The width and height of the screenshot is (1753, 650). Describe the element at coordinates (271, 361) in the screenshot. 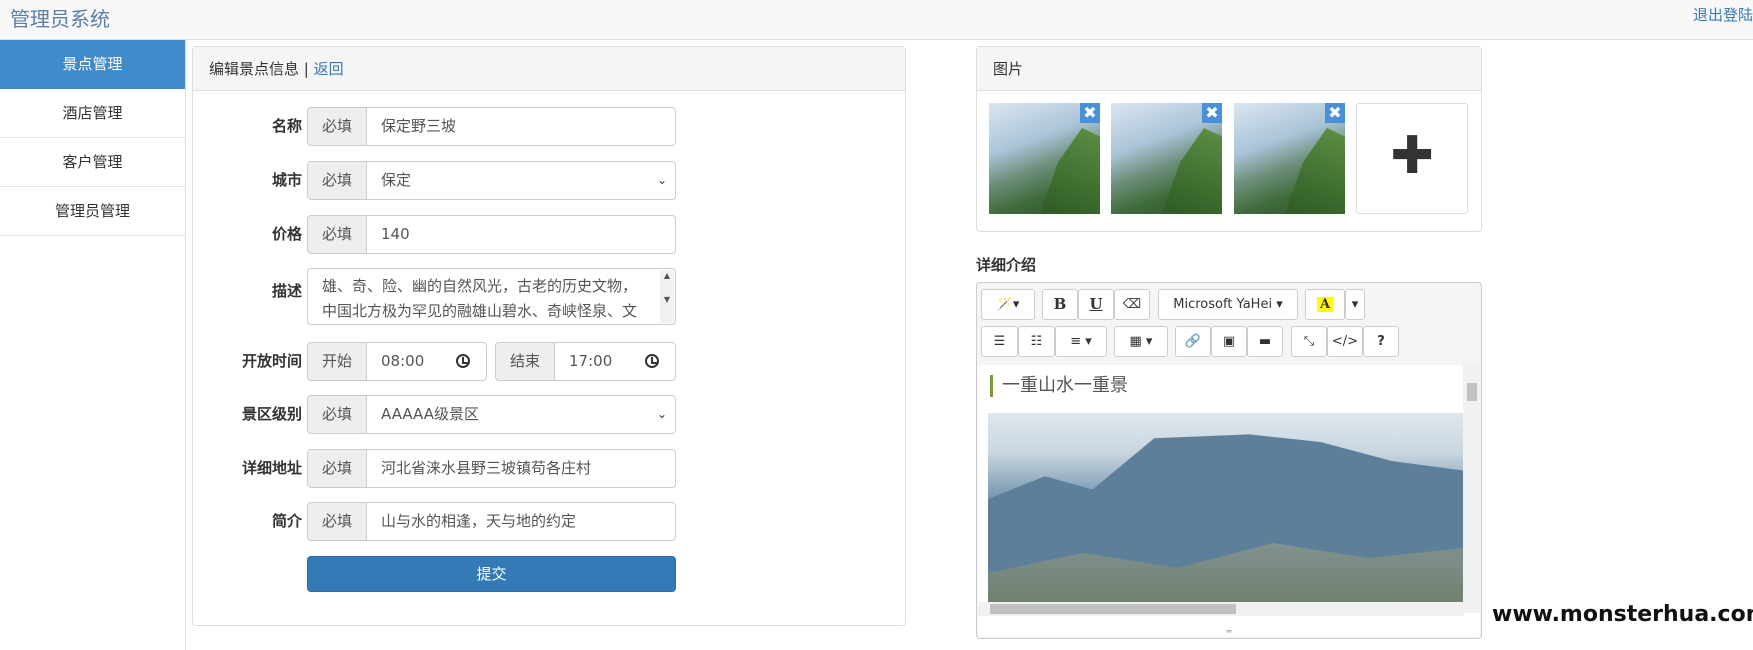

I see `open-time-label: 开放时间` at that location.